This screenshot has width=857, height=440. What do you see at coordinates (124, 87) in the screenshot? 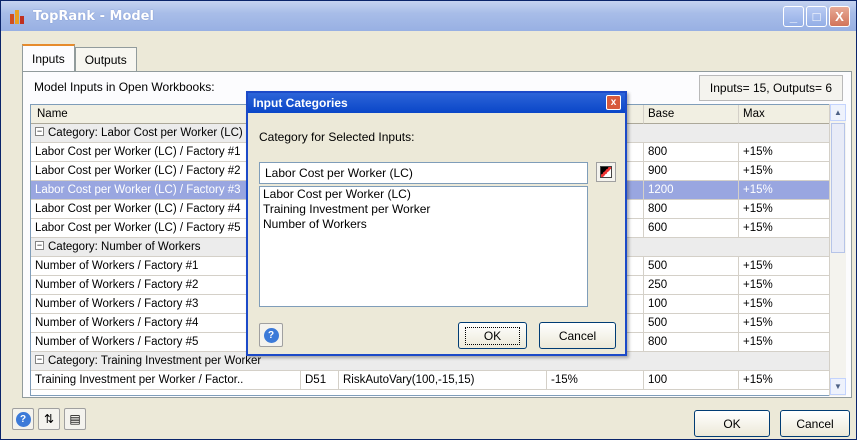
I see `model-inputs-label: Model Inputs in Open Workbooks:` at bounding box center [124, 87].